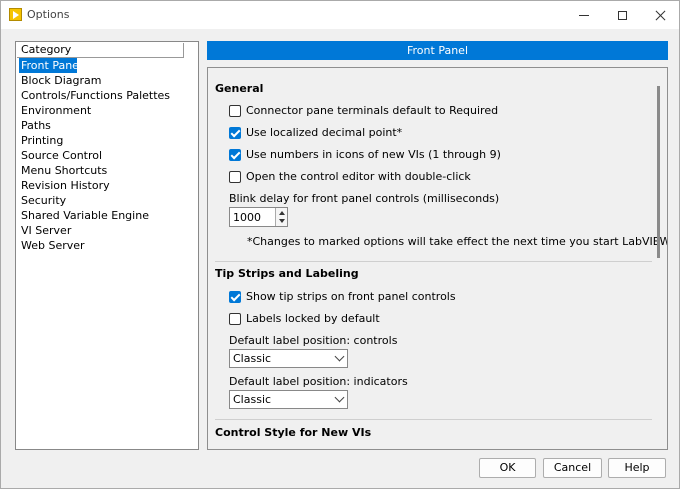 This screenshot has height=489, width=680. Describe the element at coordinates (252, 358) in the screenshot. I see `controls-label-position-value: Classic` at that location.